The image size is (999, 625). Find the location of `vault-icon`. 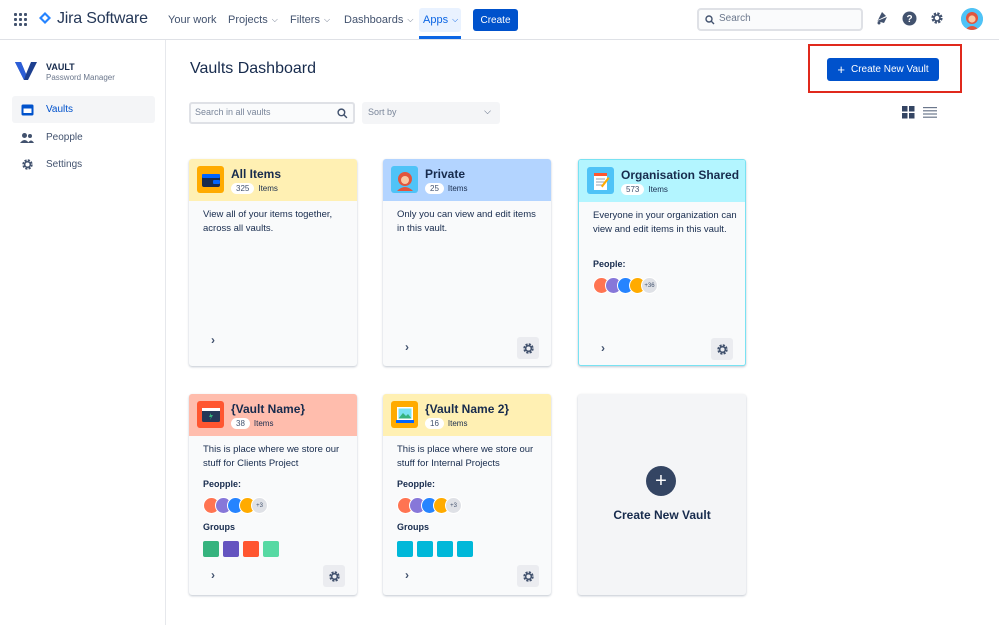

vault-icon is located at coordinates (27, 110).